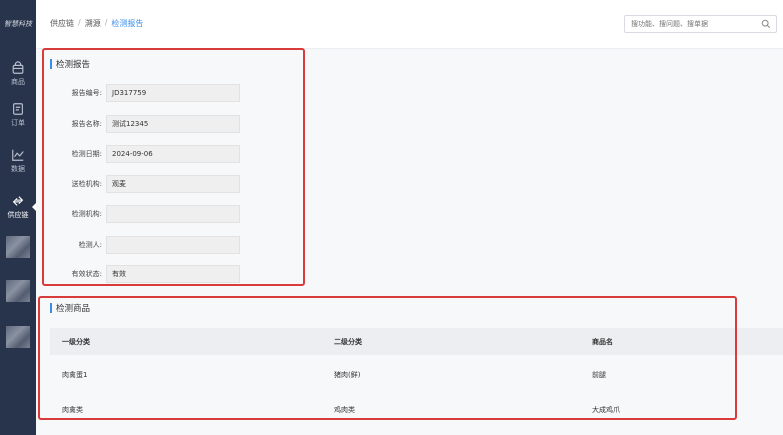 The height and width of the screenshot is (435, 783). What do you see at coordinates (93, 23) in the screenshot?
I see `breadcrumb-item: 溯源` at bounding box center [93, 23].